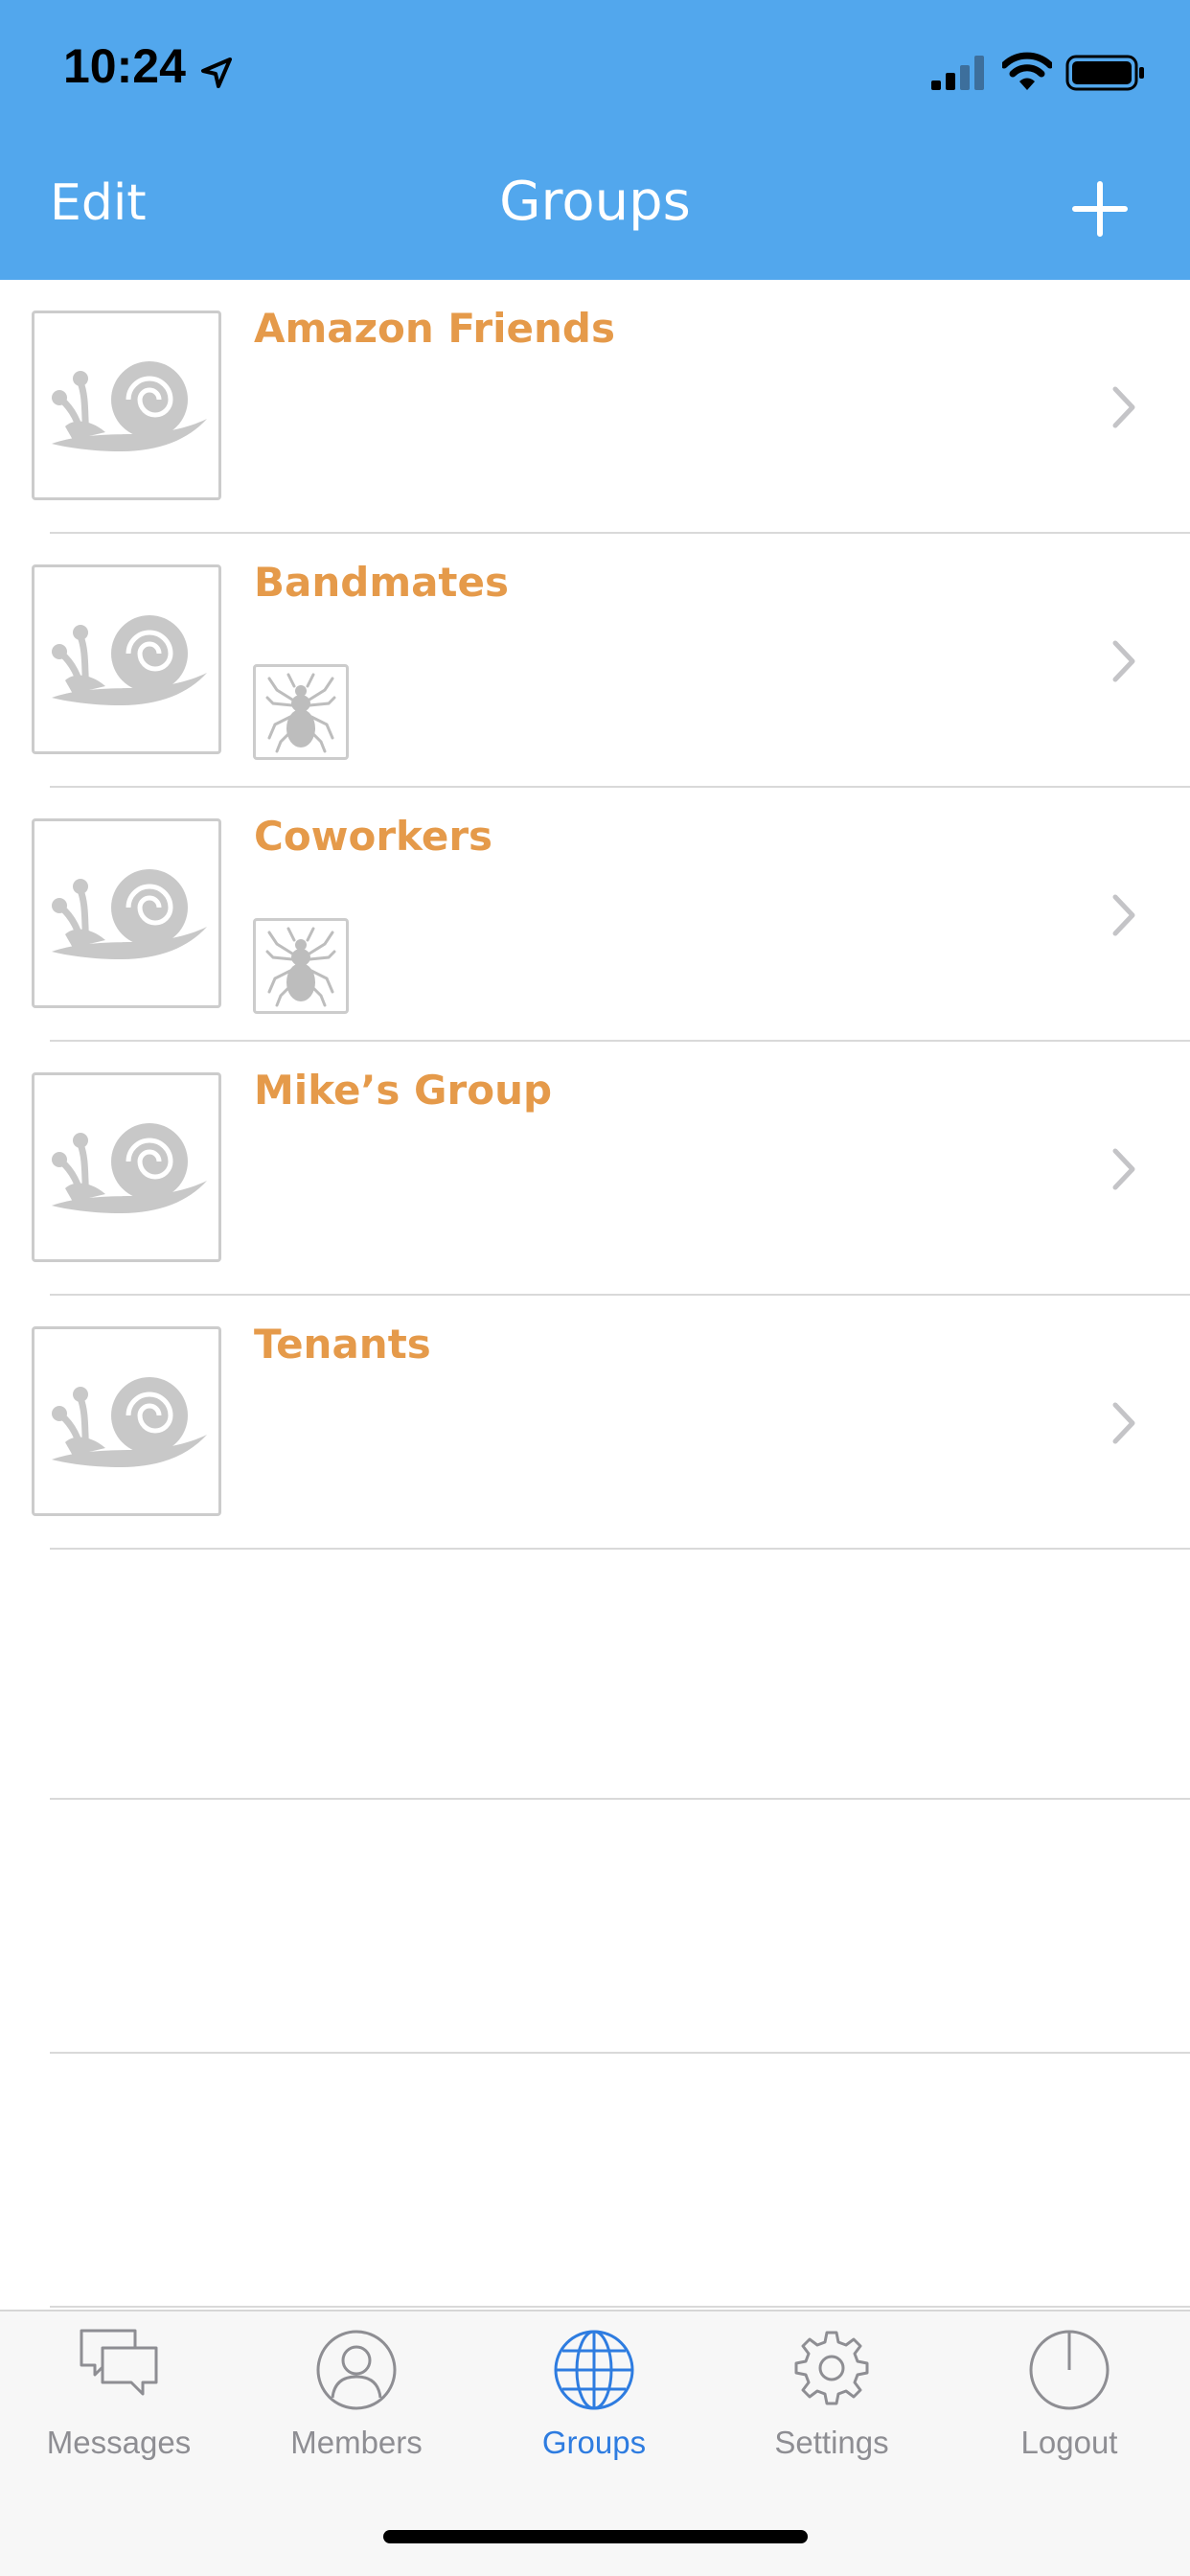  I want to click on cellular-signal-icon, so click(958, 73).